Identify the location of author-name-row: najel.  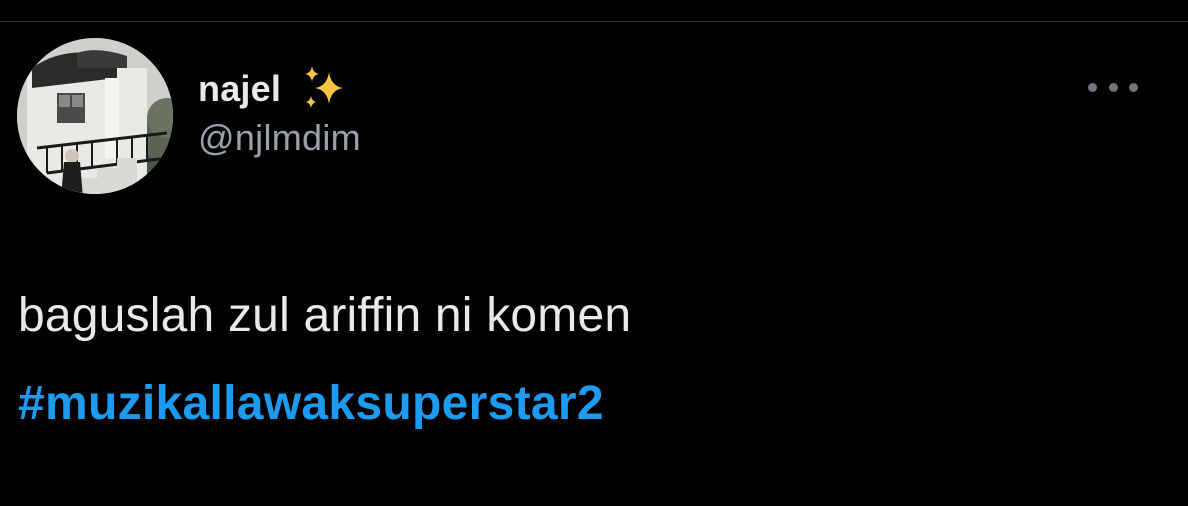
(279, 89).